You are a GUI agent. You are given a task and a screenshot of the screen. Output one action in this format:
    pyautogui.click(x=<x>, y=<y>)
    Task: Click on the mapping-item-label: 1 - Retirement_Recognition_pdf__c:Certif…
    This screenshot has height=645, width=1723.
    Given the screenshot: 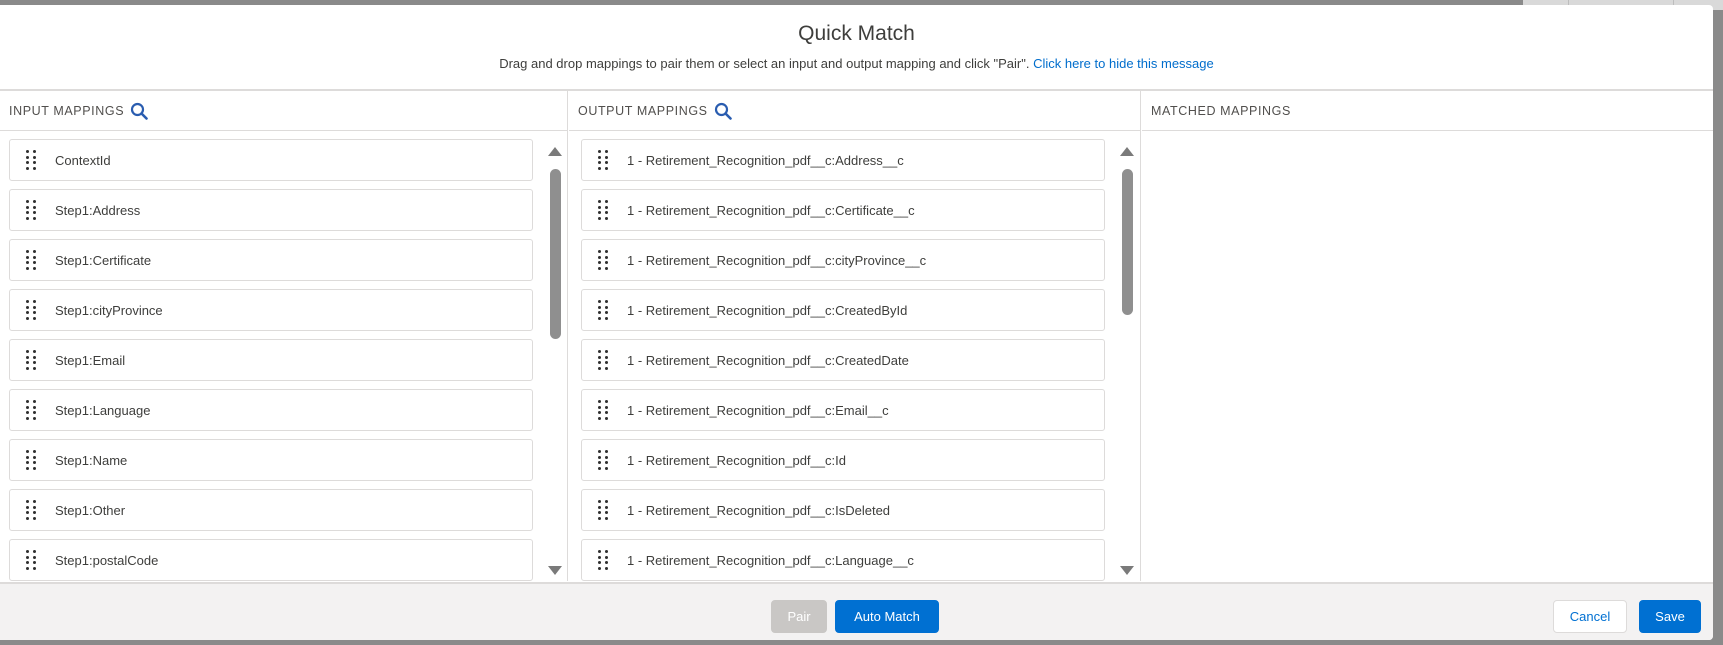 What is the action you would take?
    pyautogui.click(x=771, y=210)
    